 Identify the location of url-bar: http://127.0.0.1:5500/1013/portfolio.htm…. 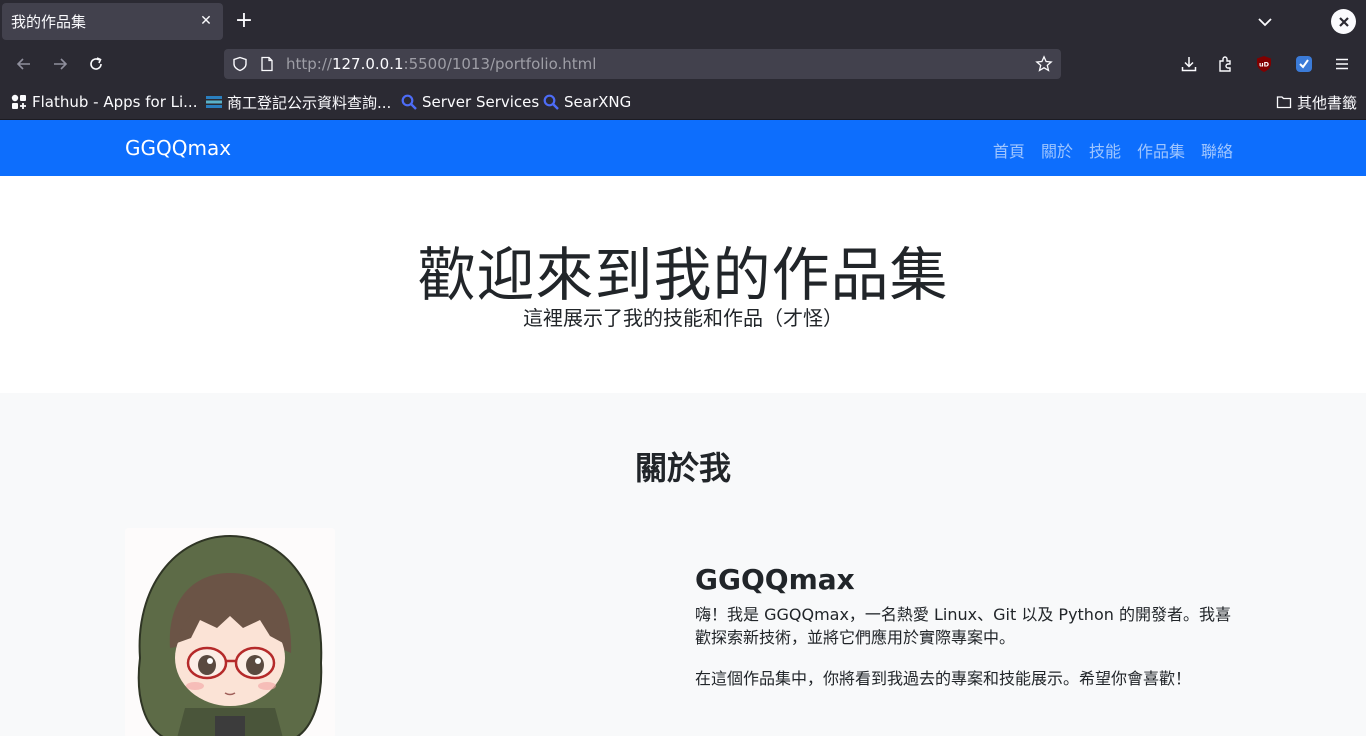
(642, 64).